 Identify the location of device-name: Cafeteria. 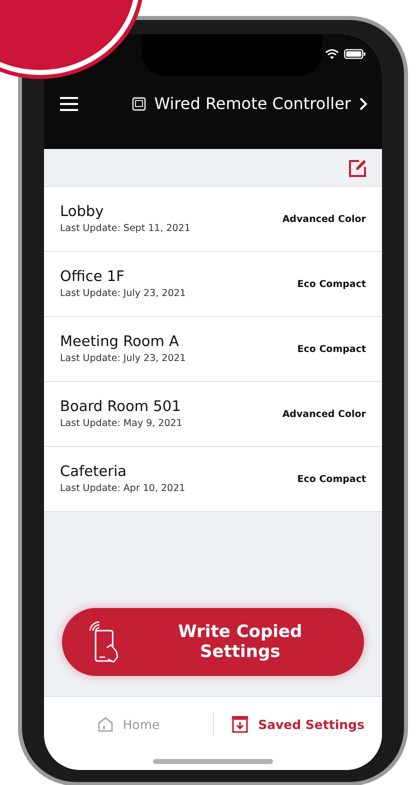
(94, 472).